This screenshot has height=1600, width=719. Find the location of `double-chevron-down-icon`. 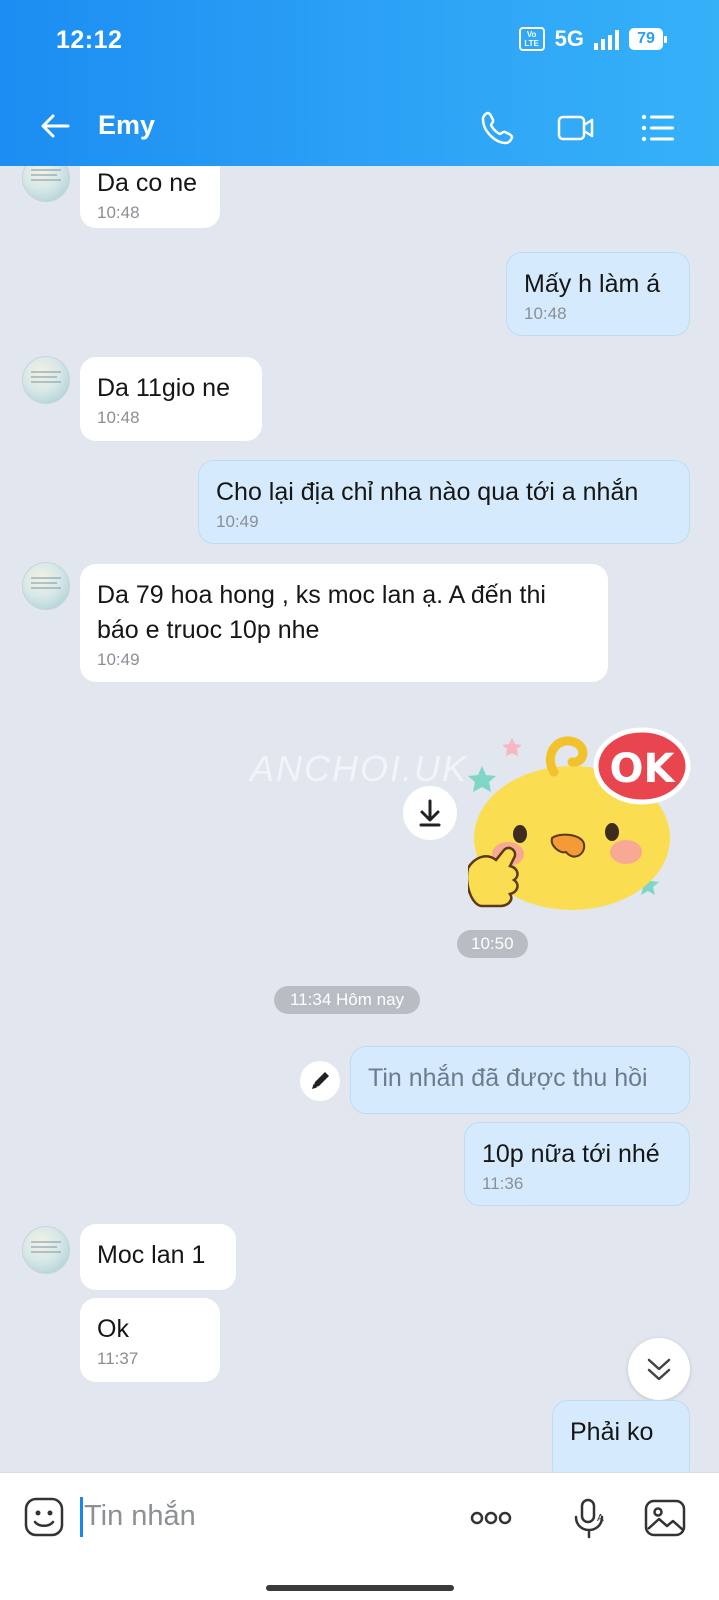

double-chevron-down-icon is located at coordinates (659, 1369).